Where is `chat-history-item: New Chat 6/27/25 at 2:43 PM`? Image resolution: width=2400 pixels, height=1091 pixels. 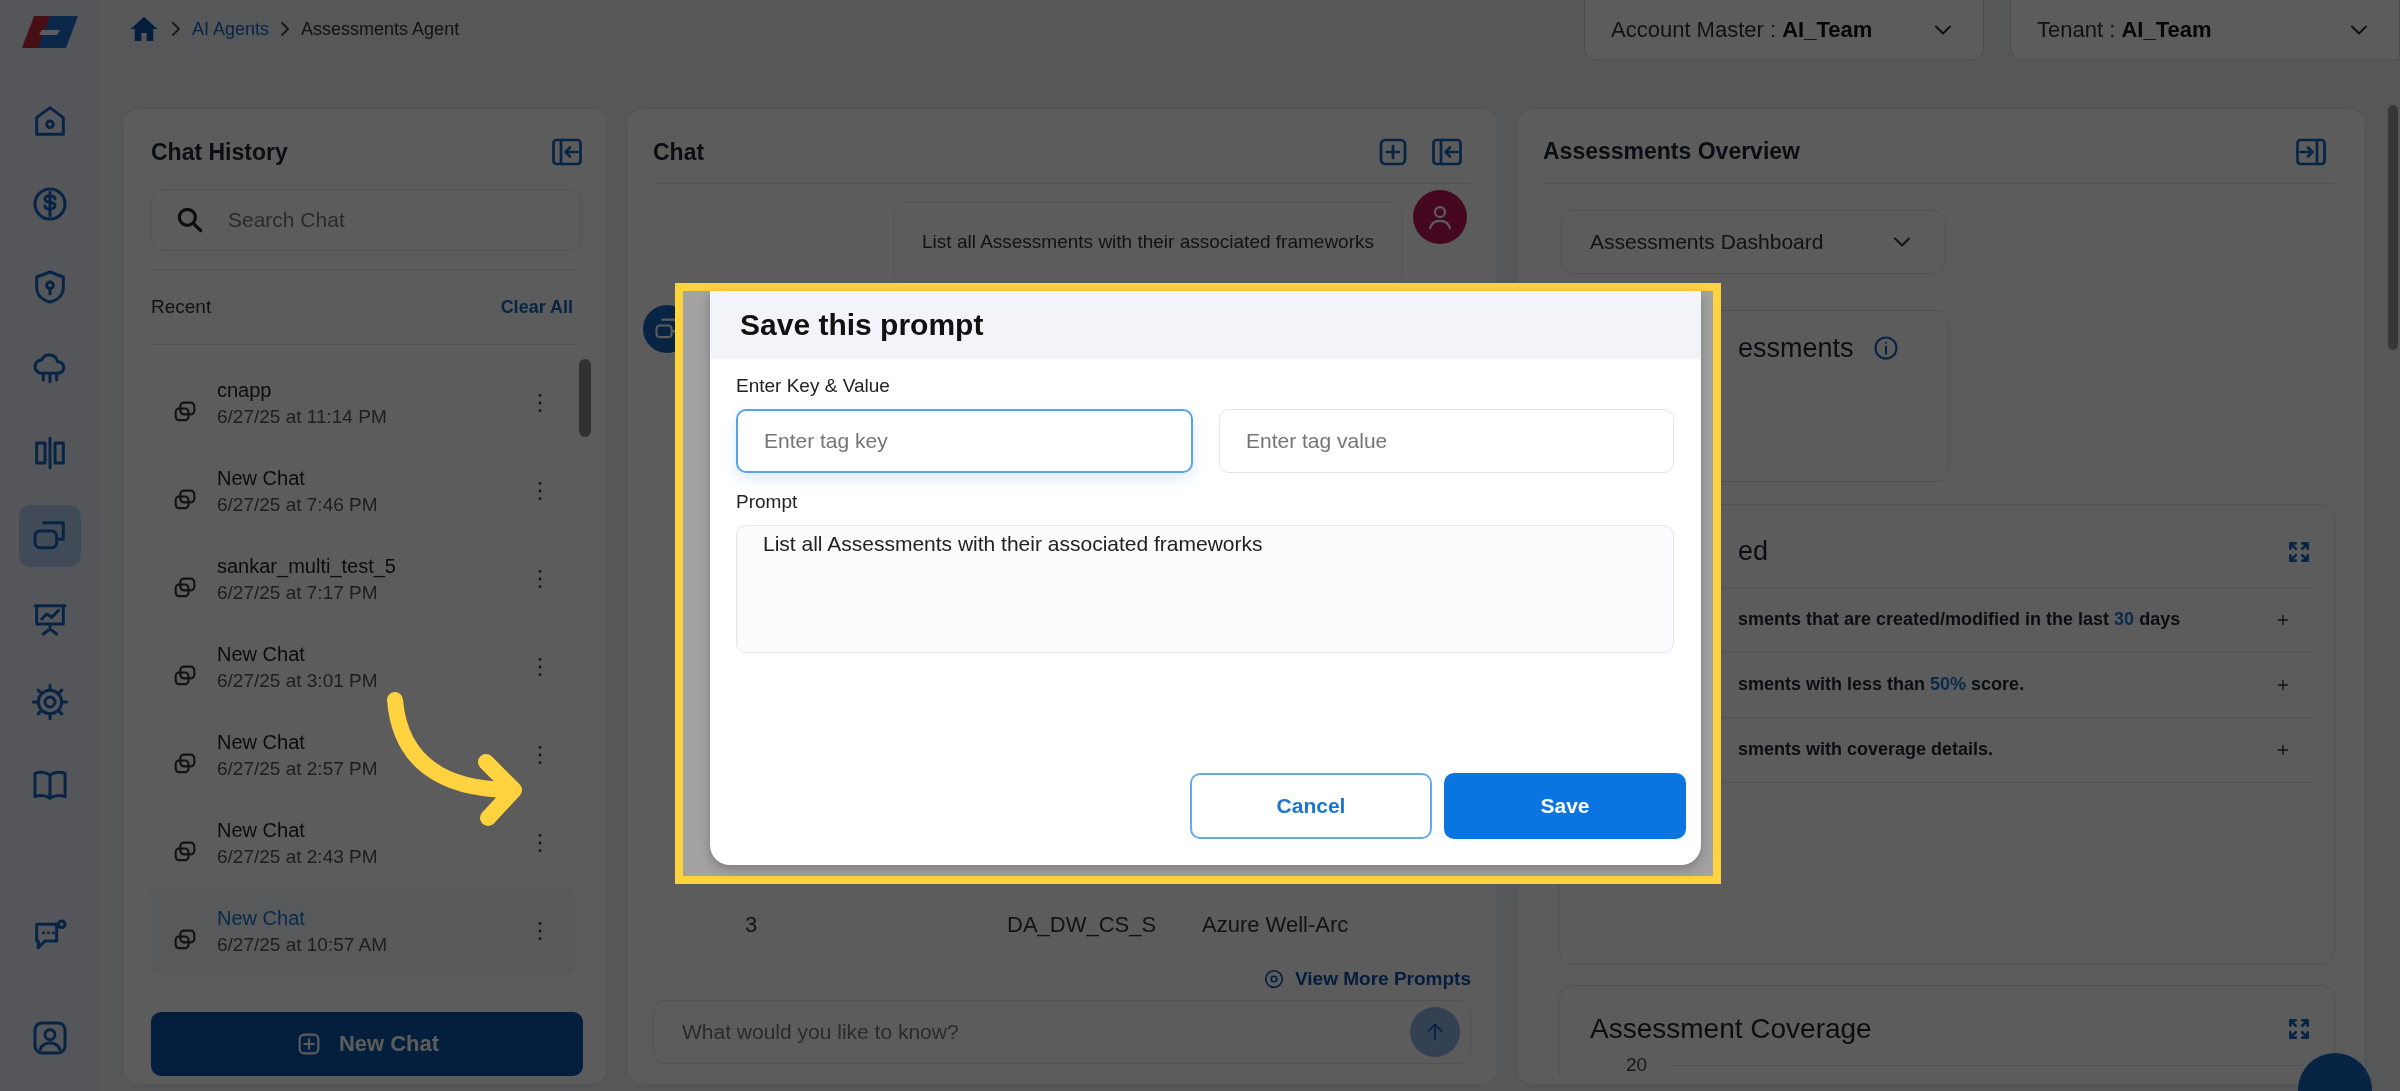 chat-history-item: New Chat 6/27/25 at 2:43 PM is located at coordinates (363, 843).